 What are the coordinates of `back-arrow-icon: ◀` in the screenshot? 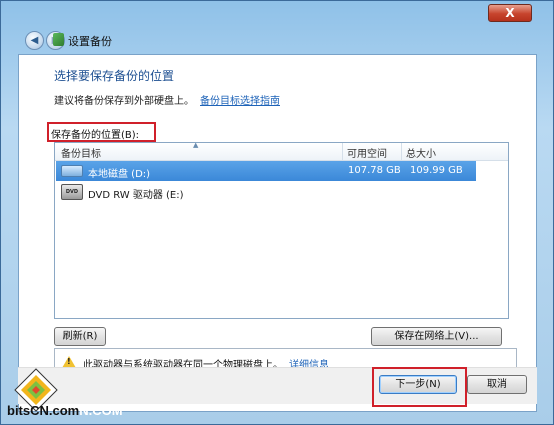 It's located at (34, 40).